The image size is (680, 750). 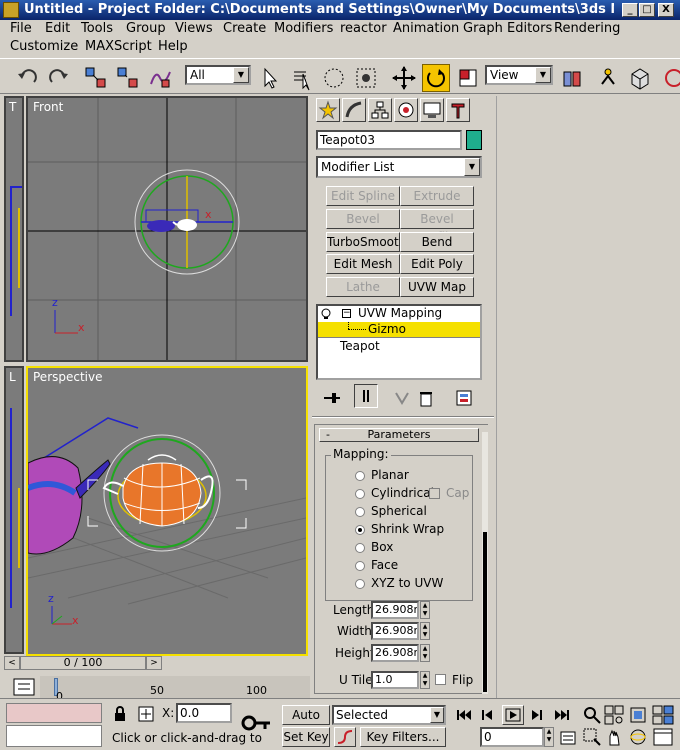 I want to click on keyboard-shortcut-override-icon, so click(x=640, y=78).